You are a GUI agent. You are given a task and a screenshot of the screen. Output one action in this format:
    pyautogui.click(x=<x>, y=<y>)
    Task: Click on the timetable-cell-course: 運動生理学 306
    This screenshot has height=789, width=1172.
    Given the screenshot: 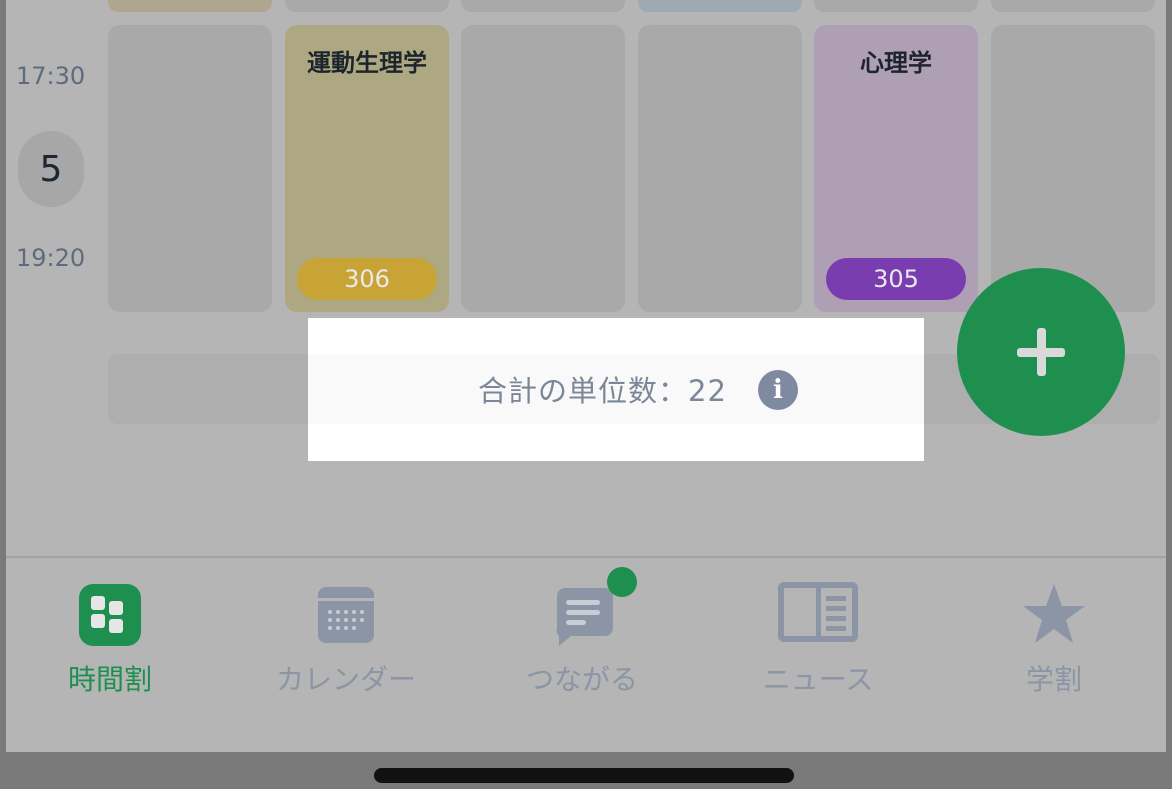 What is the action you would take?
    pyautogui.click(x=367, y=168)
    